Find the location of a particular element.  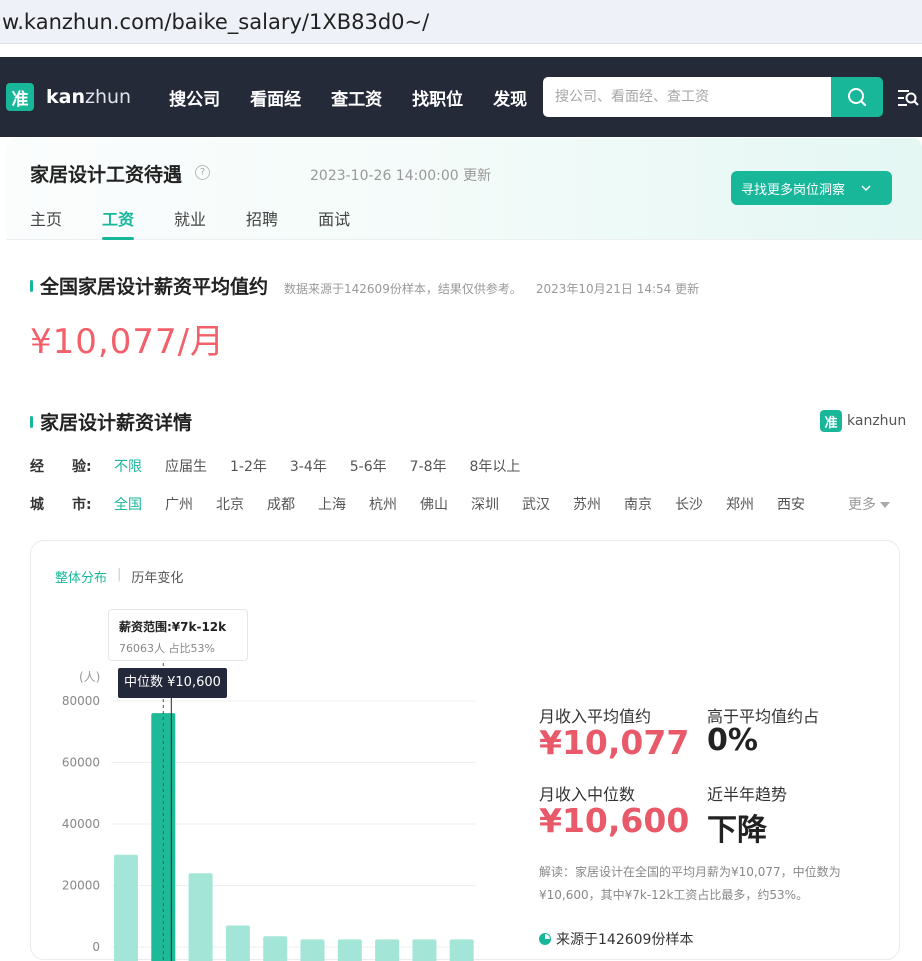

address-bar: w.kanzhun.com/baike_salary/1XB83d0~/ is located at coordinates (461, 22).